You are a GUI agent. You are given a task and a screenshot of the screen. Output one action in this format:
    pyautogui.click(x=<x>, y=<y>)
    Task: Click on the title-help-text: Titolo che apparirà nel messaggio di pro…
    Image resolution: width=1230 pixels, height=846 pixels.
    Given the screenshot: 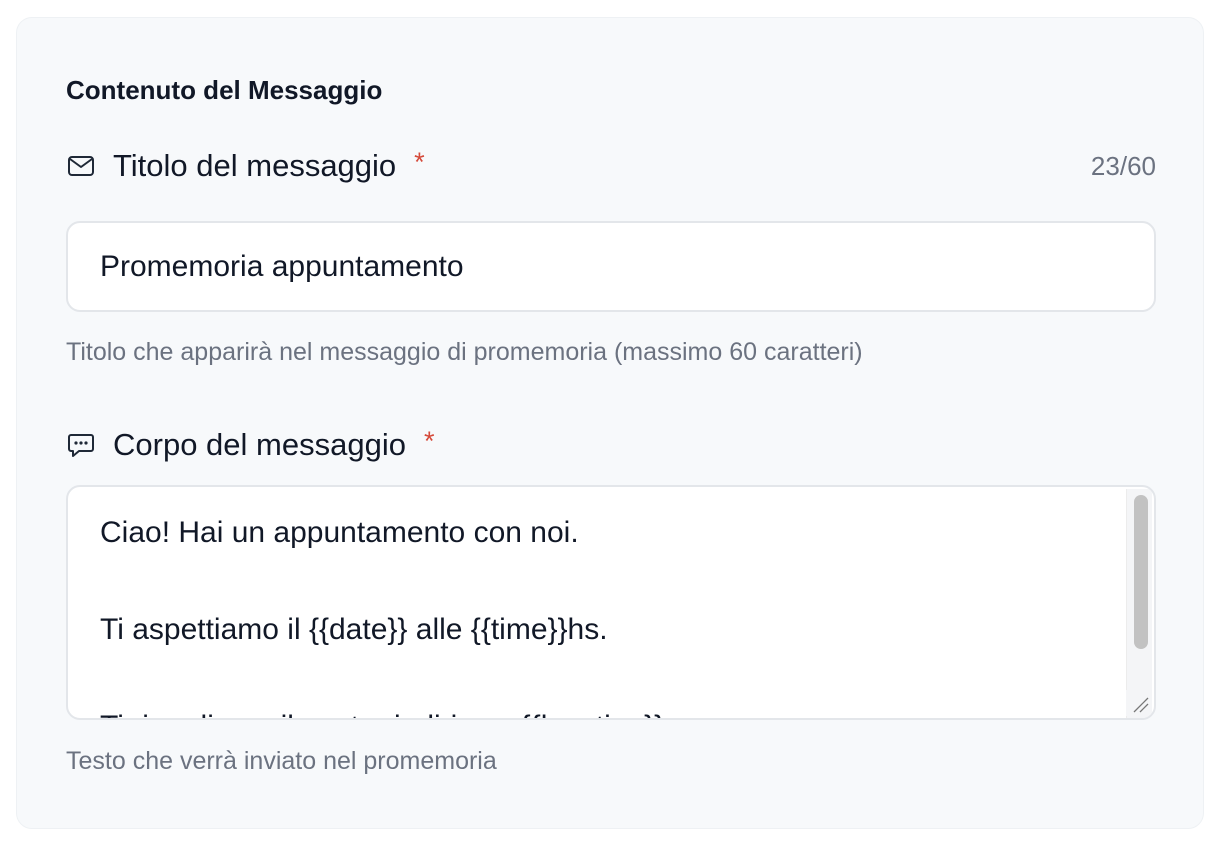 What is the action you would take?
    pyautogui.click(x=464, y=352)
    